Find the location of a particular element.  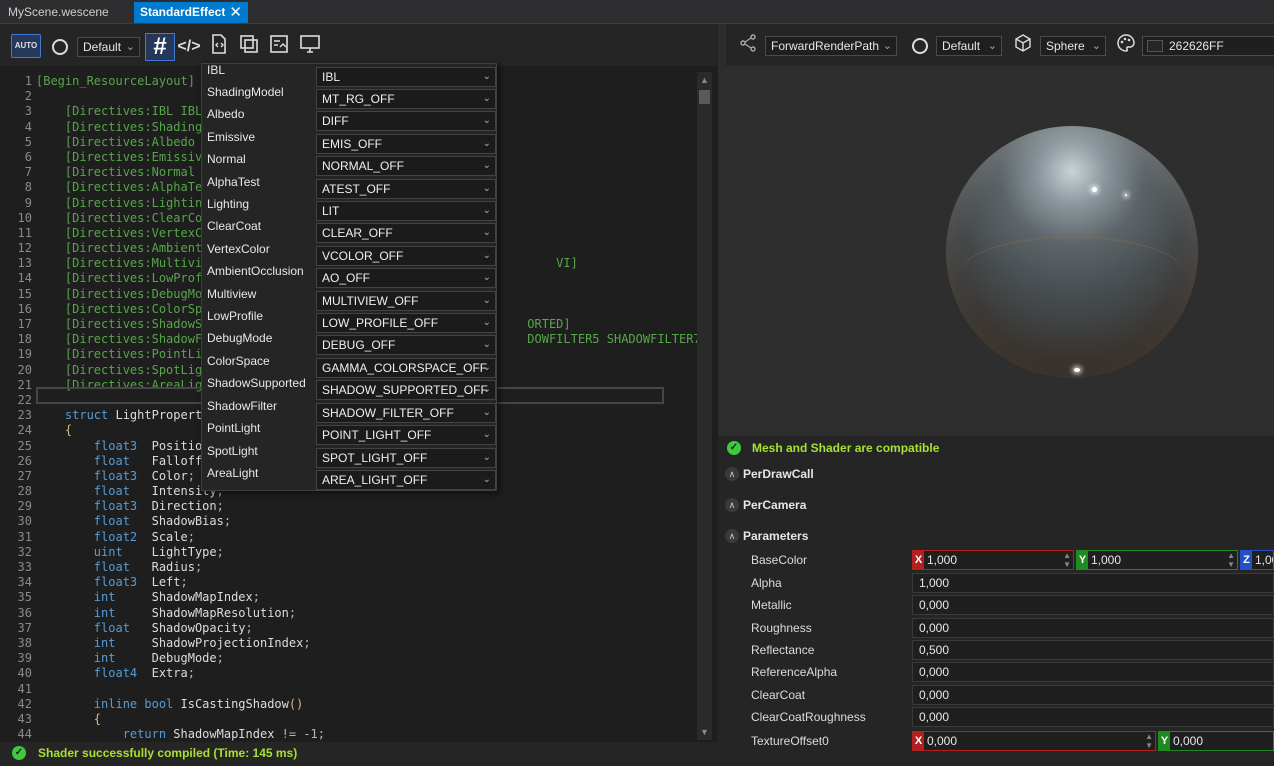

code-view-icon: </> is located at coordinates (189, 47).